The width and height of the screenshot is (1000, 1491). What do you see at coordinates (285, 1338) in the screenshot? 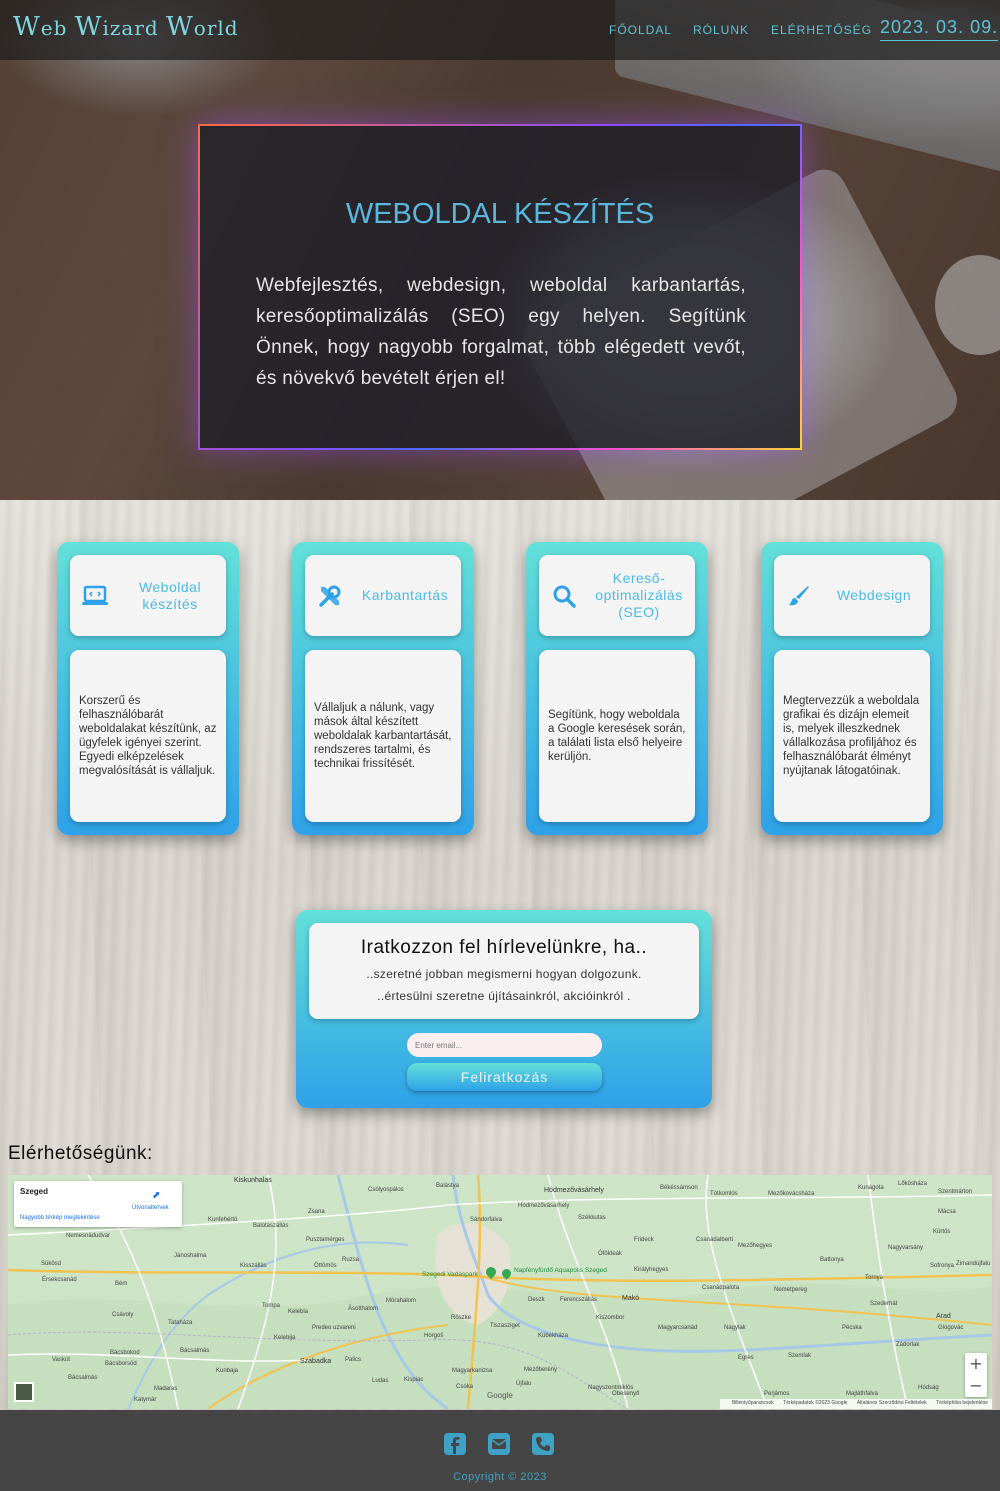
I see `map-label: Kelebija` at bounding box center [285, 1338].